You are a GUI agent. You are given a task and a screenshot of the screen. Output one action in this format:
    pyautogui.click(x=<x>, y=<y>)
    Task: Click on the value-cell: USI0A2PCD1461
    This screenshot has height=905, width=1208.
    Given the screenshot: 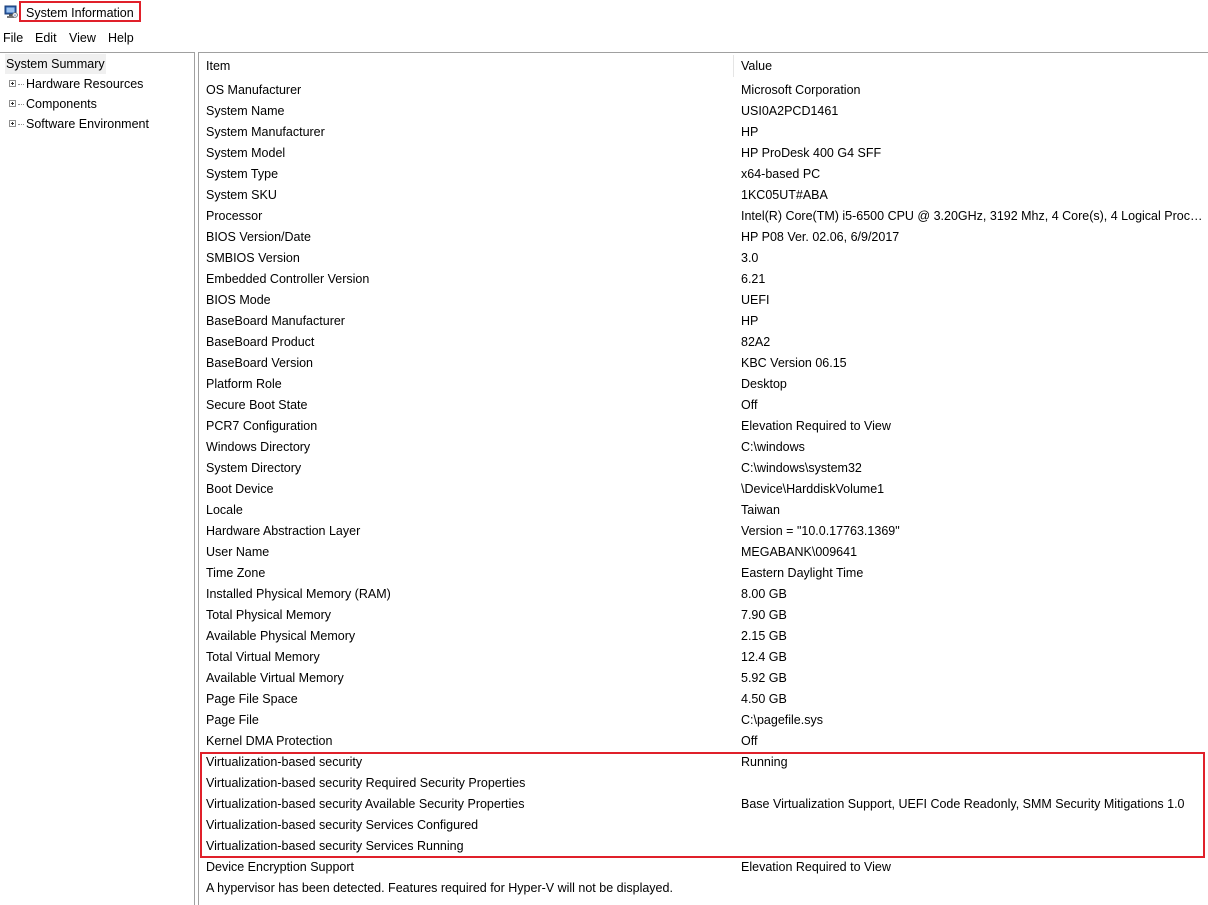 What is the action you would take?
    pyautogui.click(x=790, y=111)
    